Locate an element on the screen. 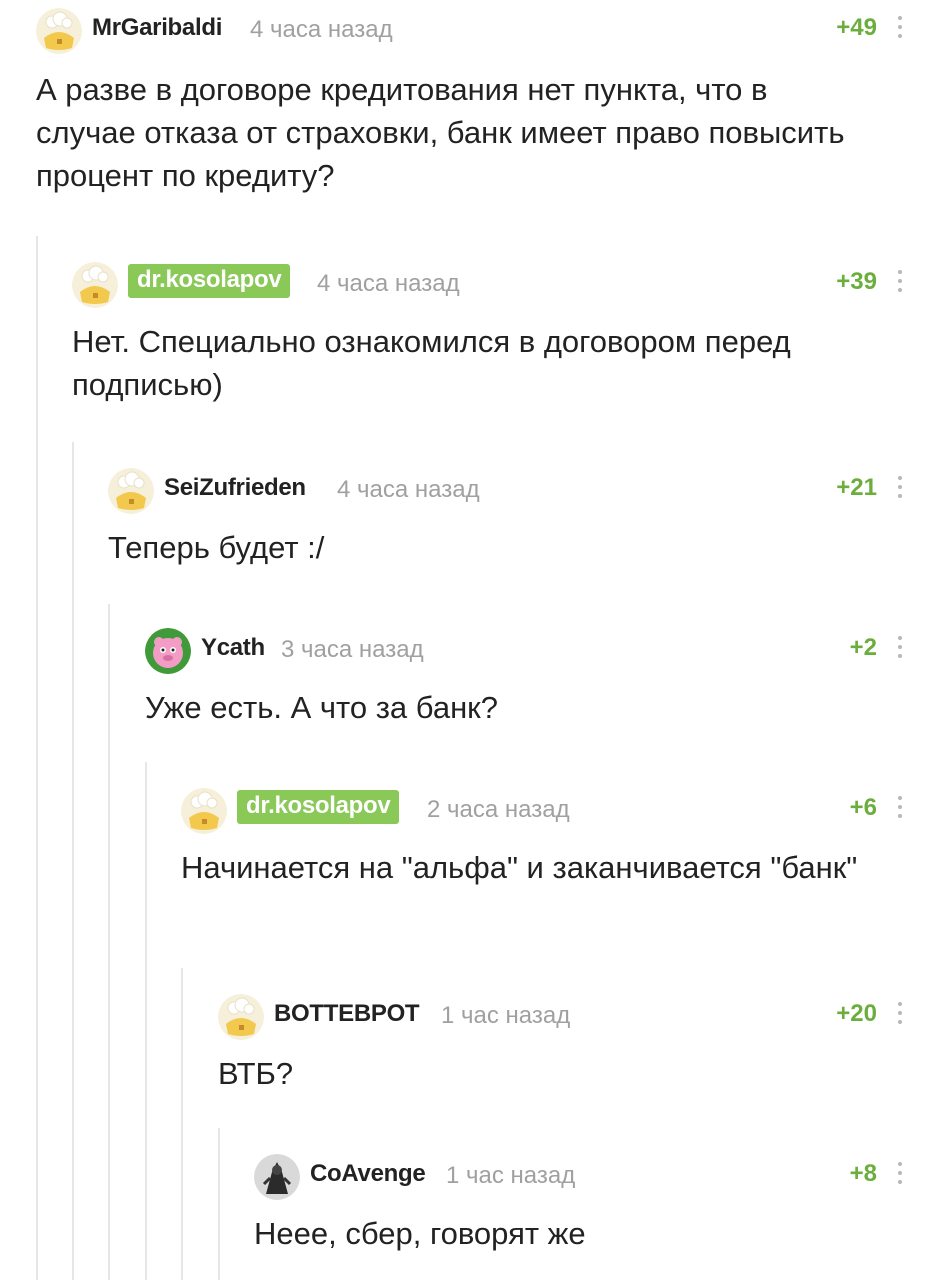 The height and width of the screenshot is (1280, 941). comment-rating: +20 is located at coordinates (856, 1013).